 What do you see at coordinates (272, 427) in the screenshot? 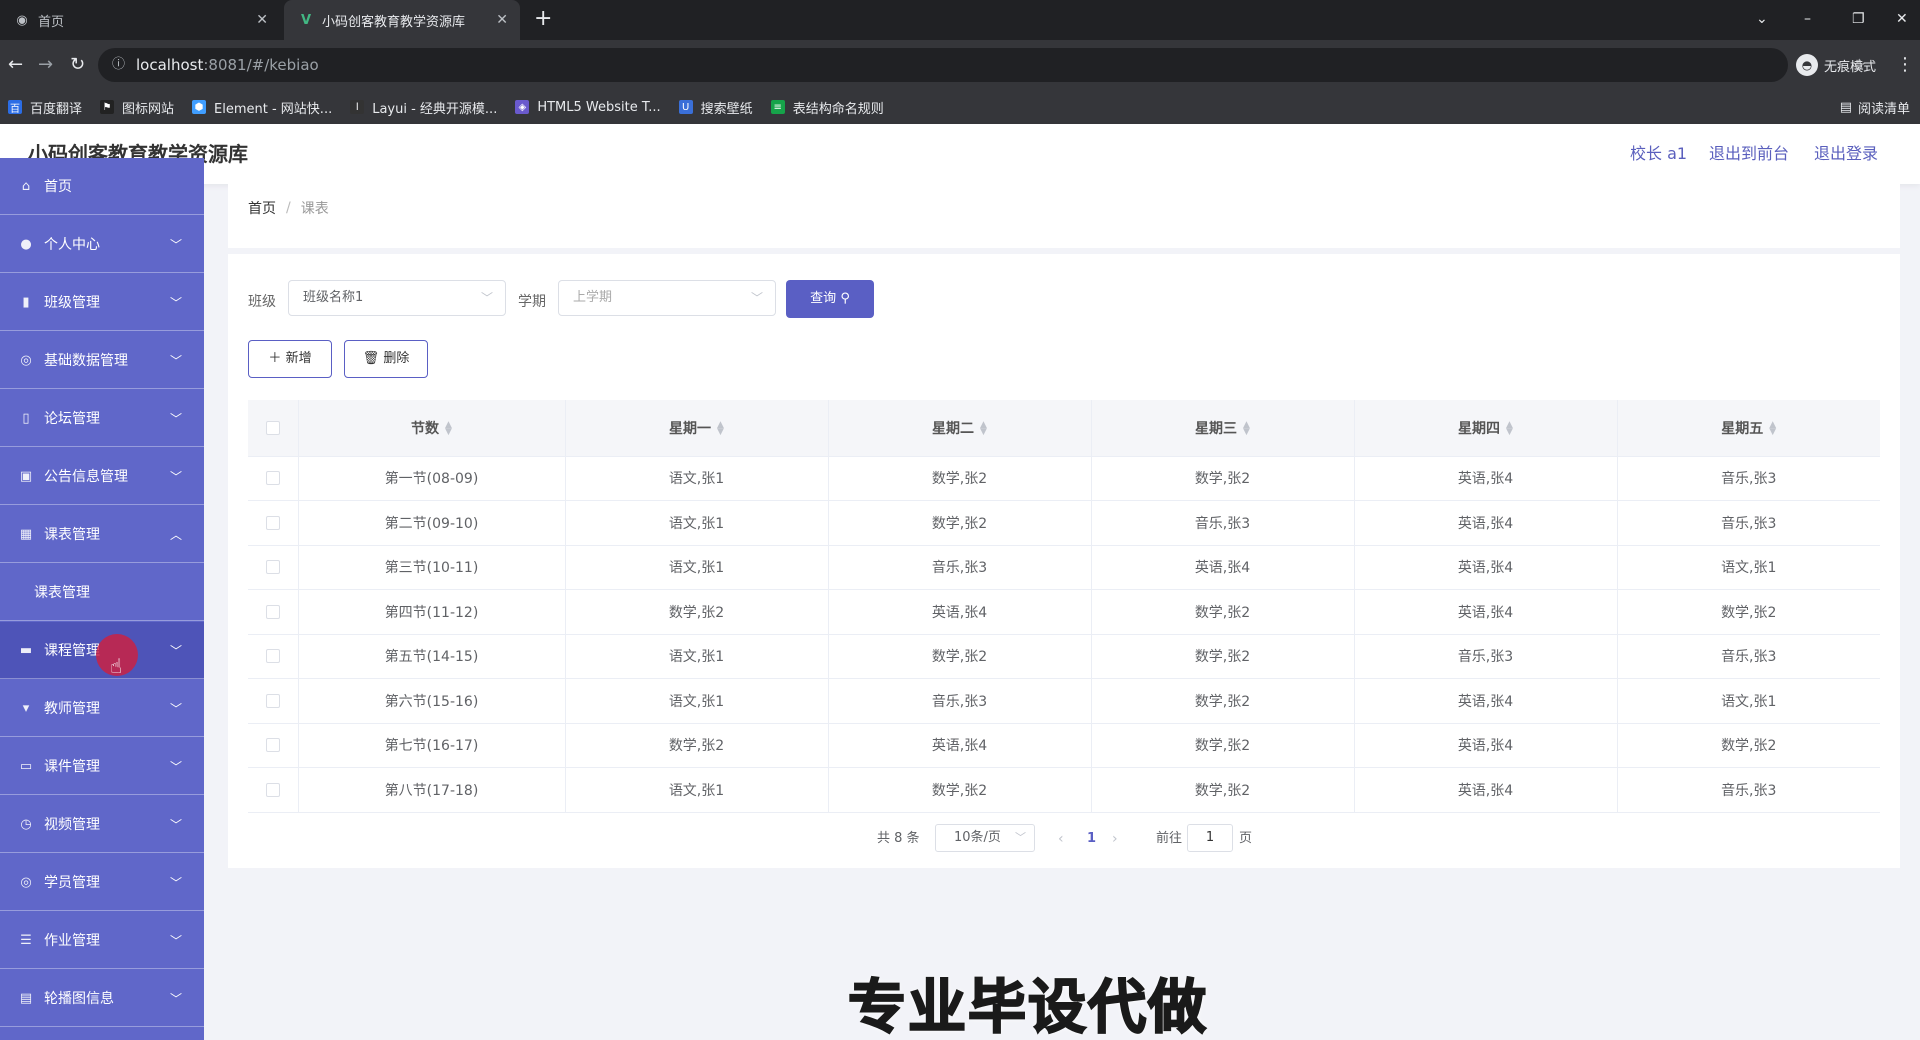
I see `select-all-checkbox` at bounding box center [272, 427].